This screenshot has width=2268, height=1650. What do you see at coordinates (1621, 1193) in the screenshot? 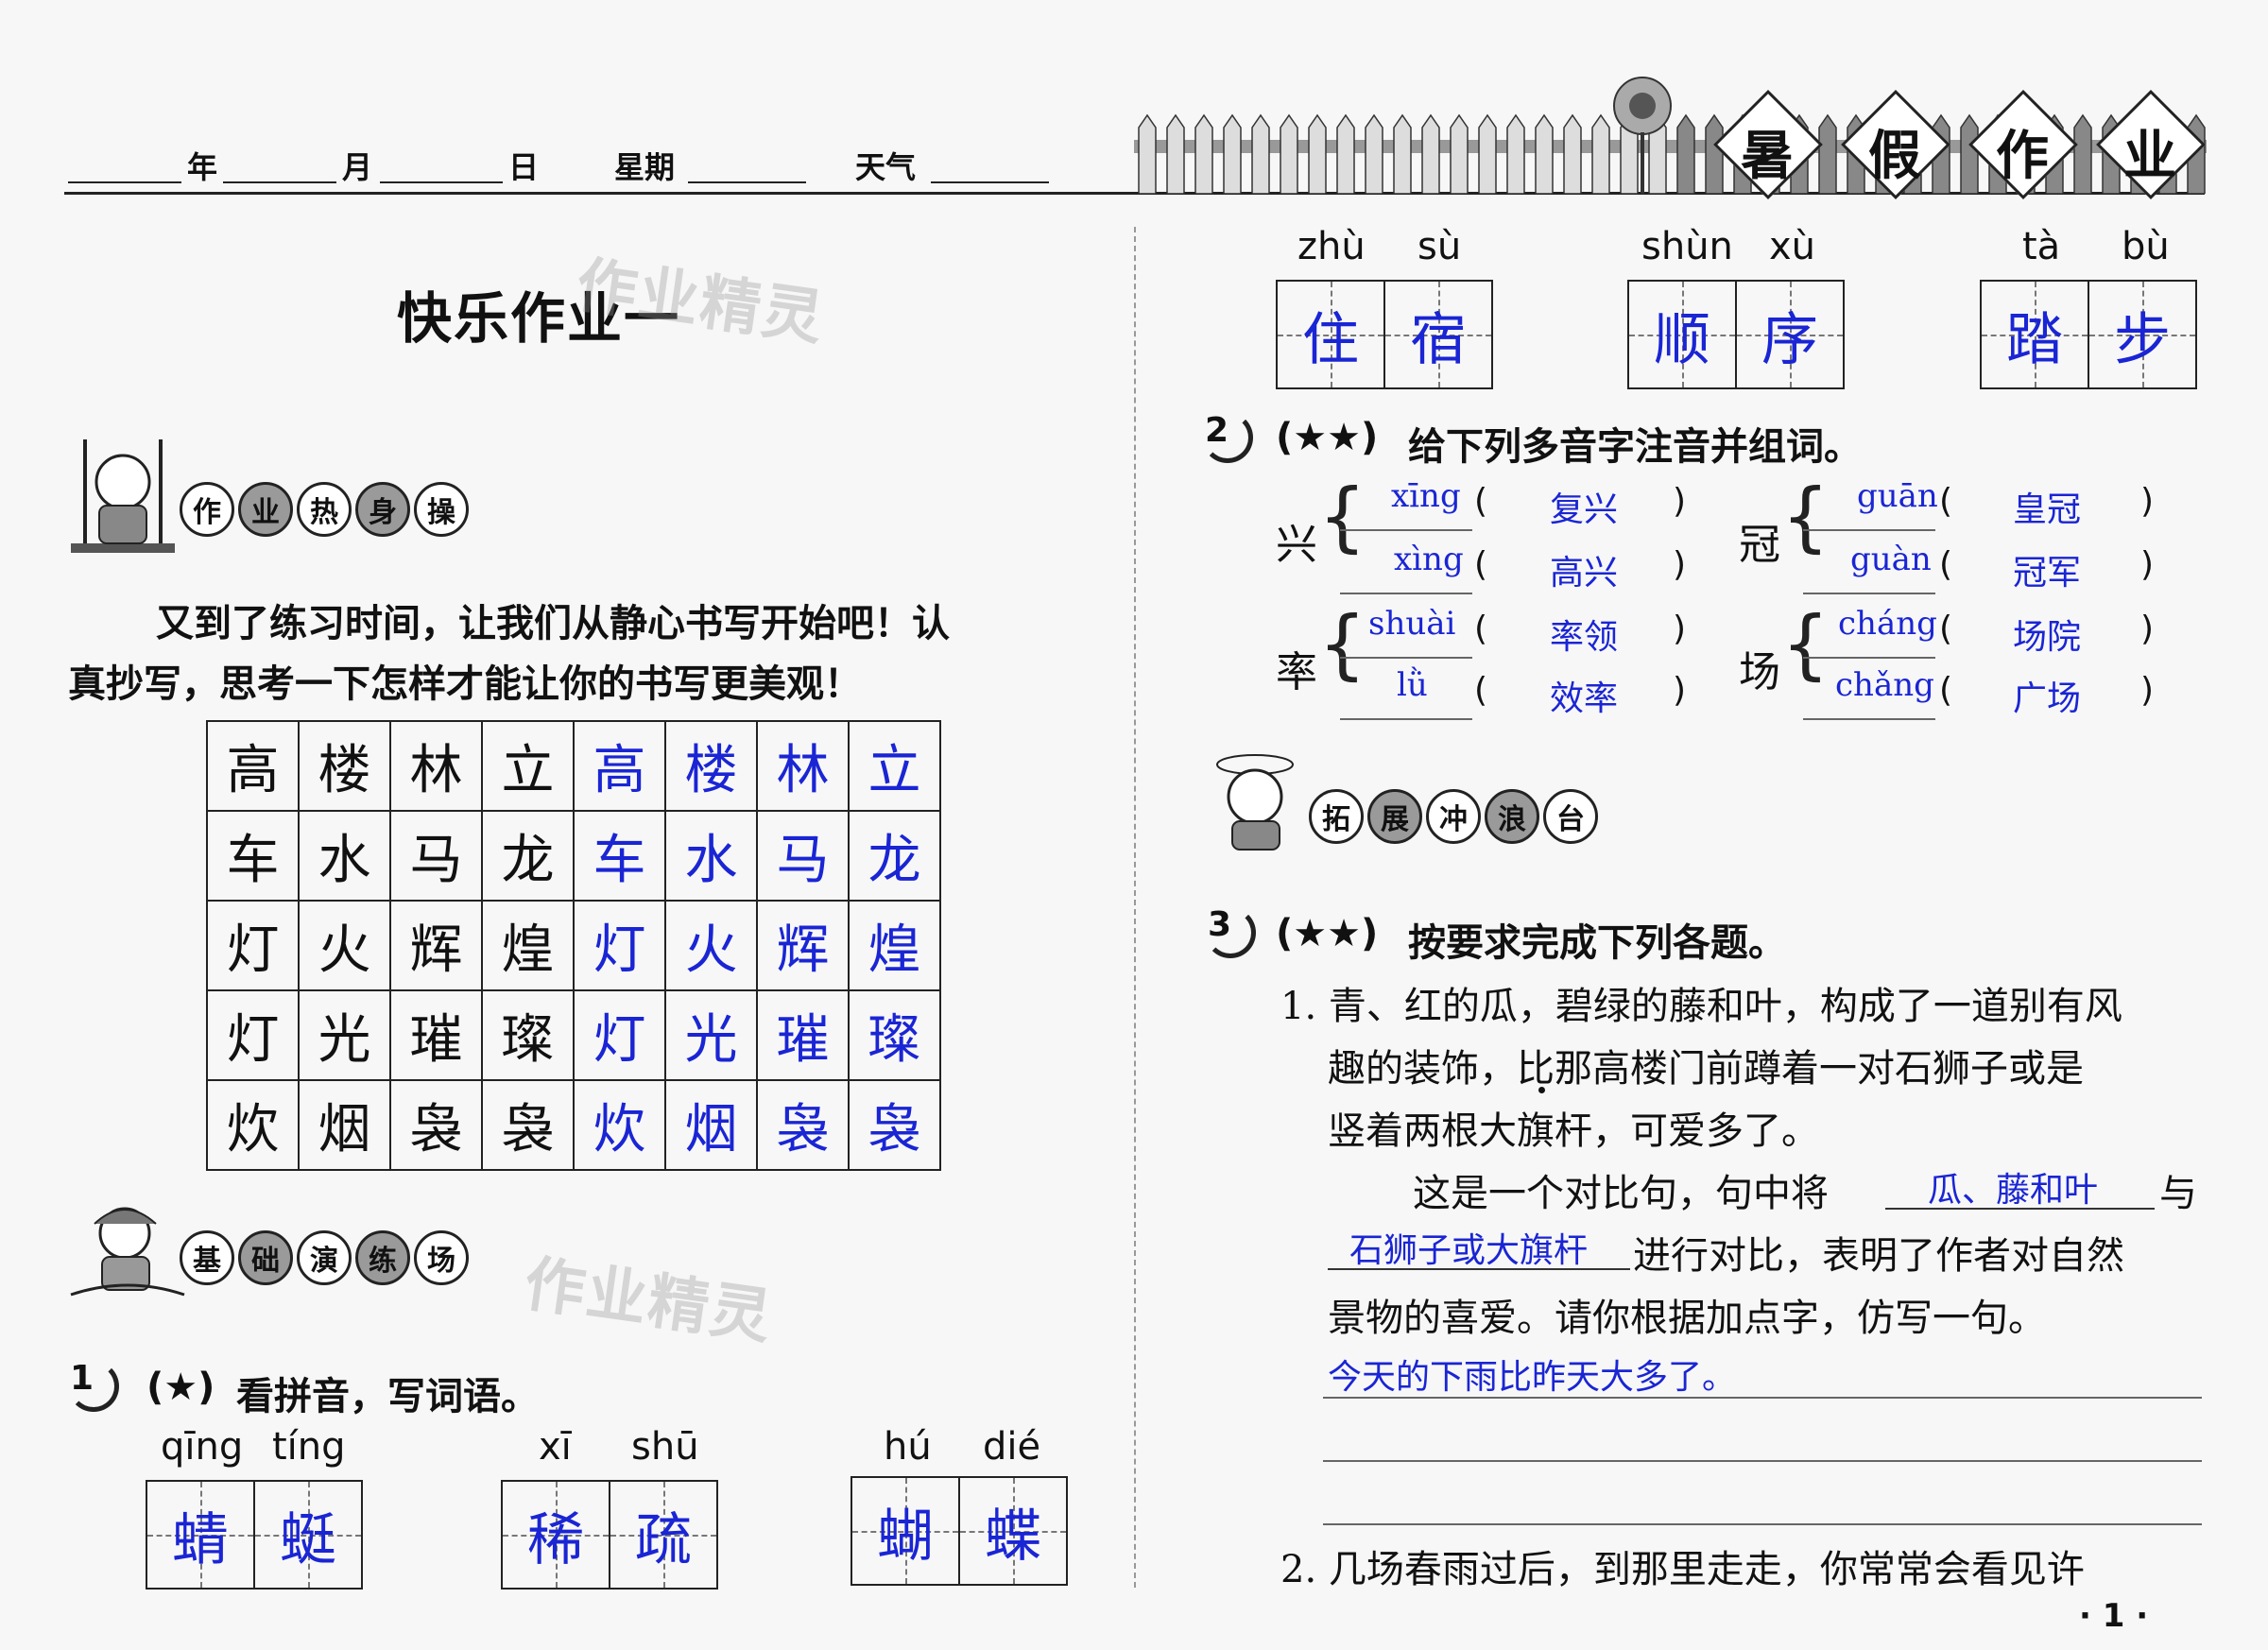
I see `passage-line: 这是一个对比句，句中将` at bounding box center [1621, 1193].